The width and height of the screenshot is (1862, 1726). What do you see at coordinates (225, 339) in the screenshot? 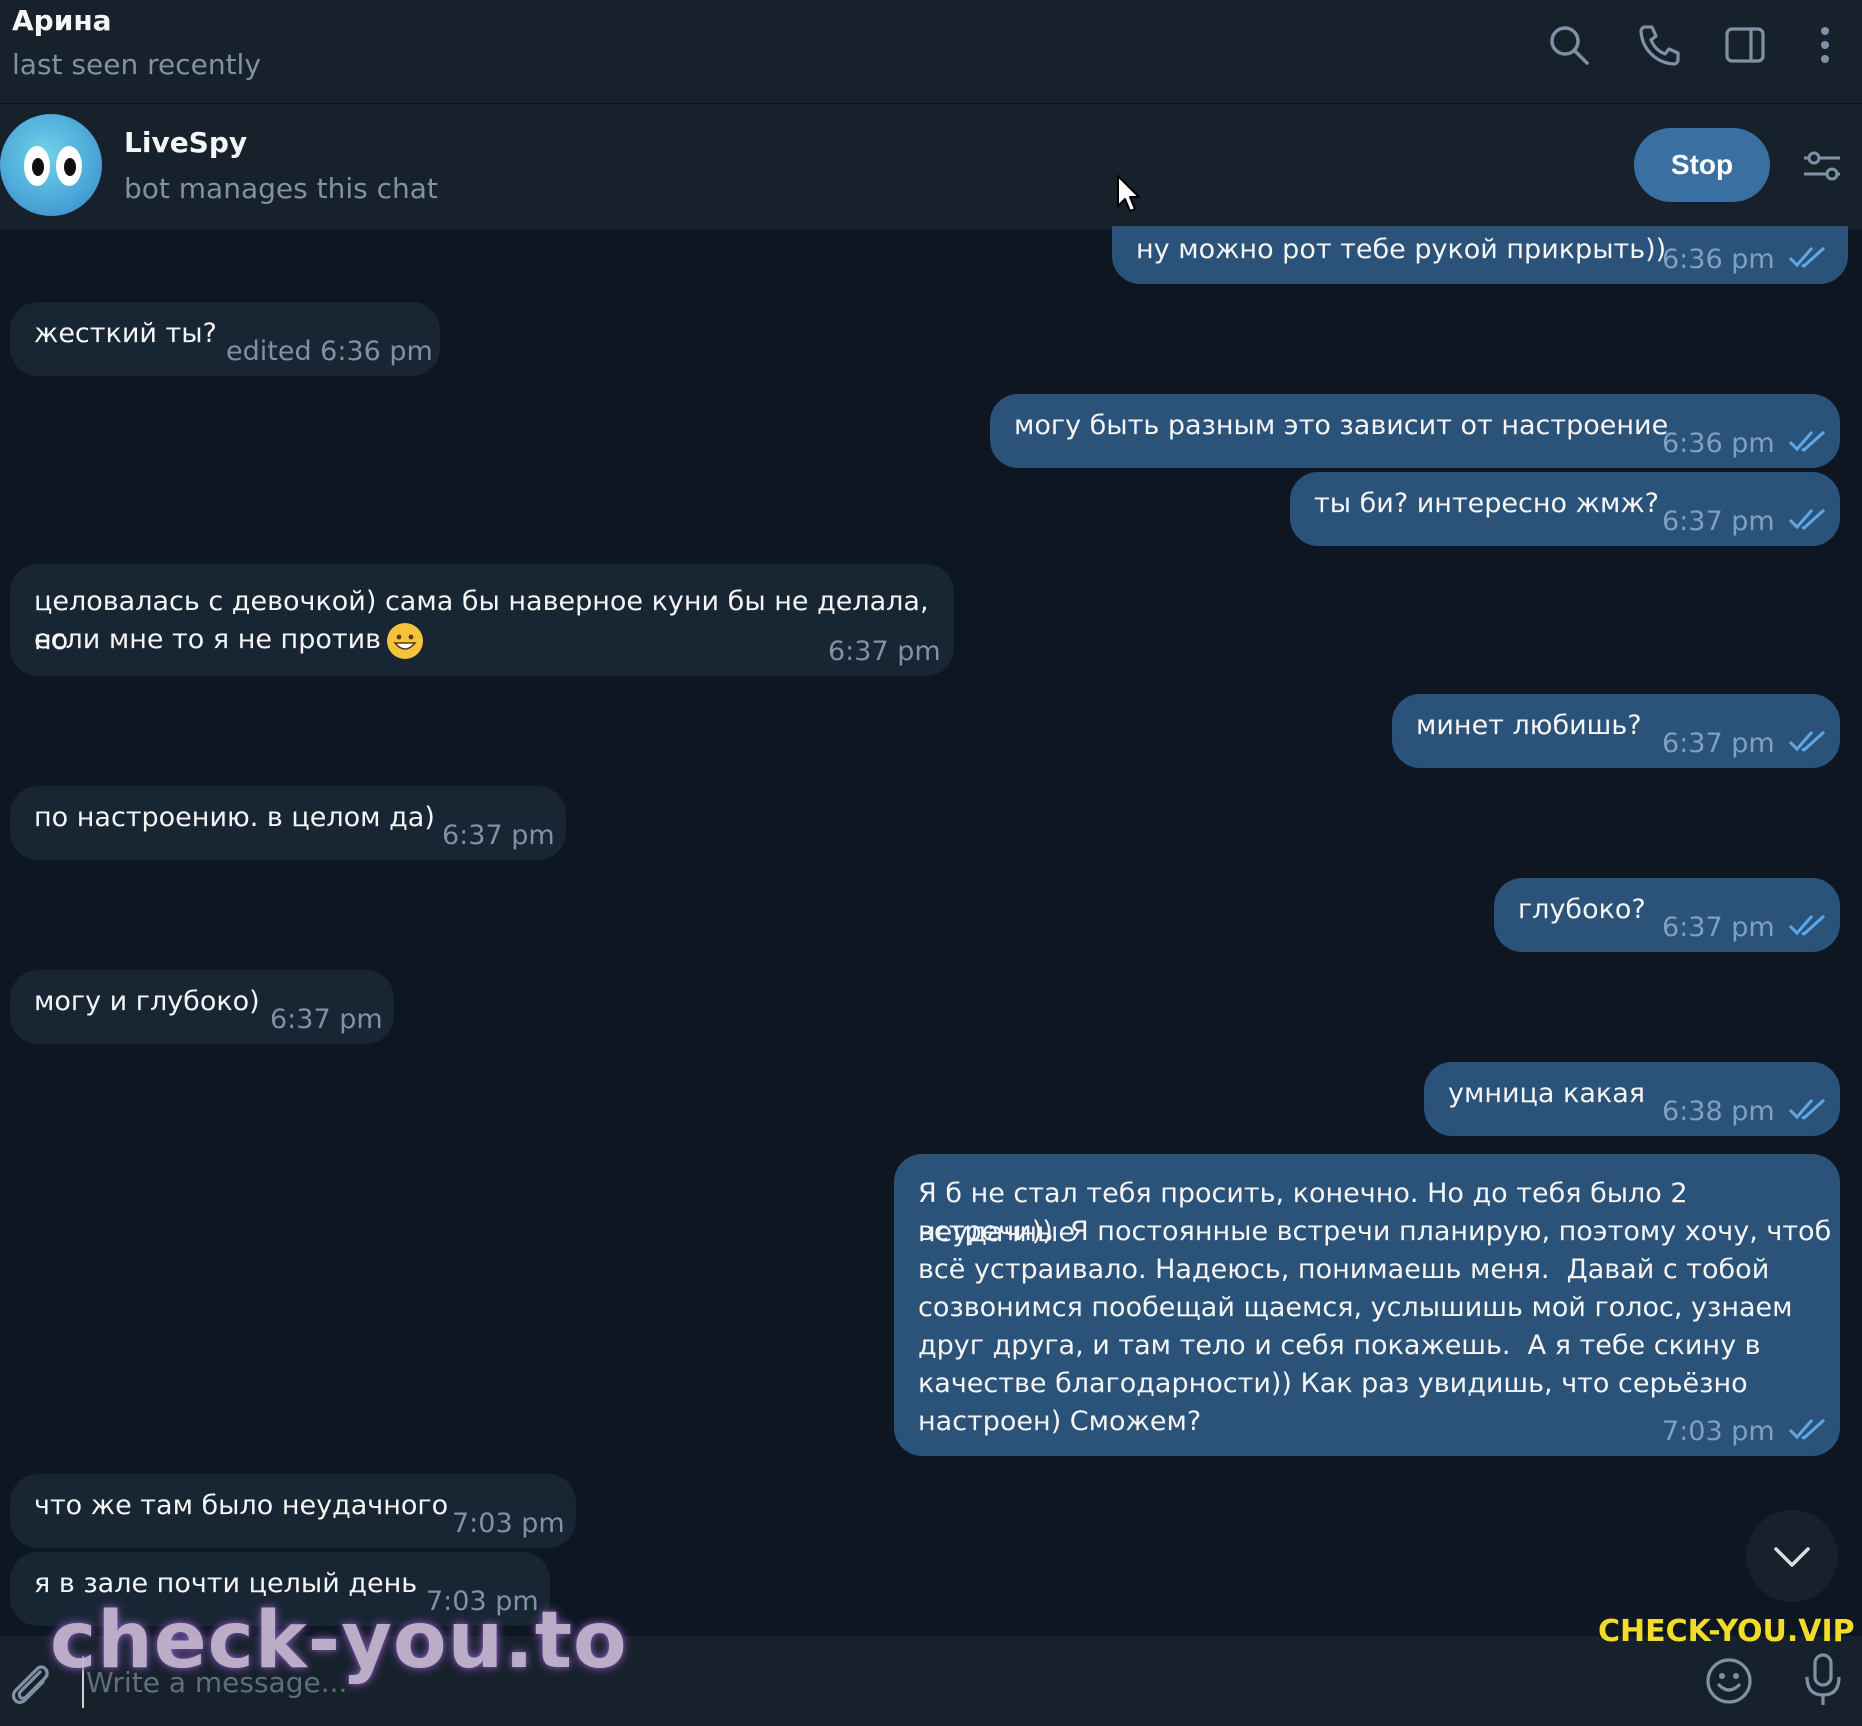
I see `message-incoming: жесткий ты? edited 6:36 pm` at bounding box center [225, 339].